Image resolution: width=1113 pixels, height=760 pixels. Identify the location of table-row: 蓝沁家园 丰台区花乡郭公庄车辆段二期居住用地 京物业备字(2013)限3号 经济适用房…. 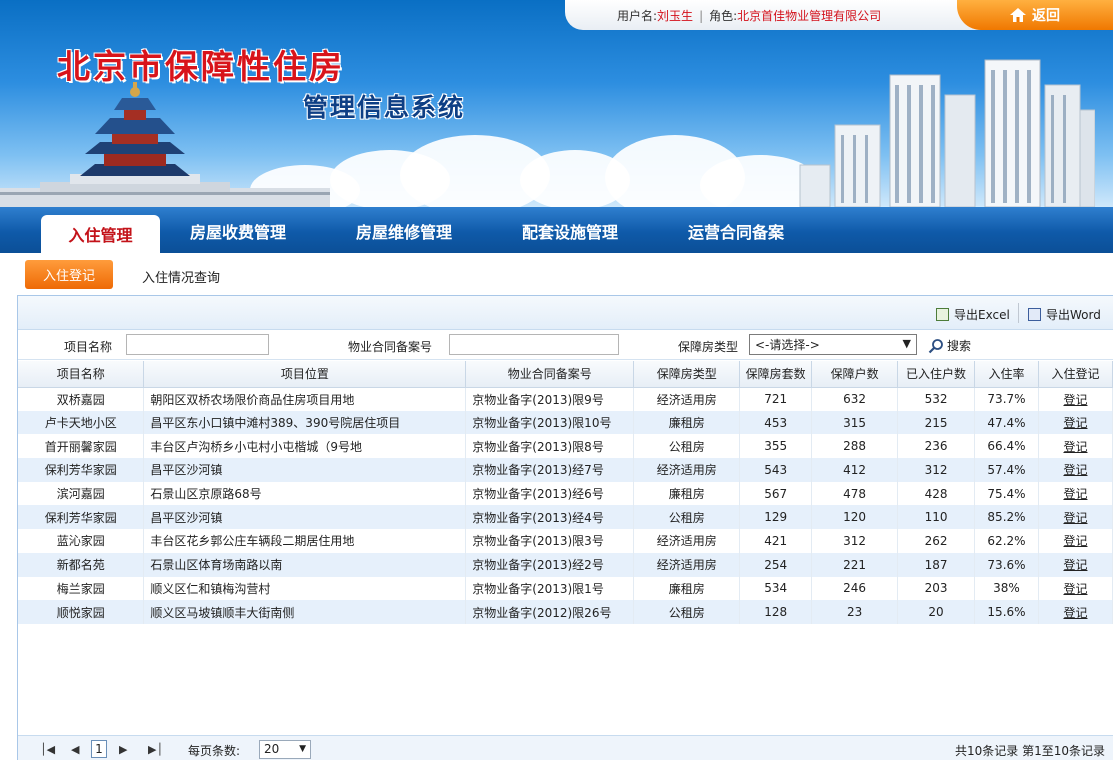
(565, 541).